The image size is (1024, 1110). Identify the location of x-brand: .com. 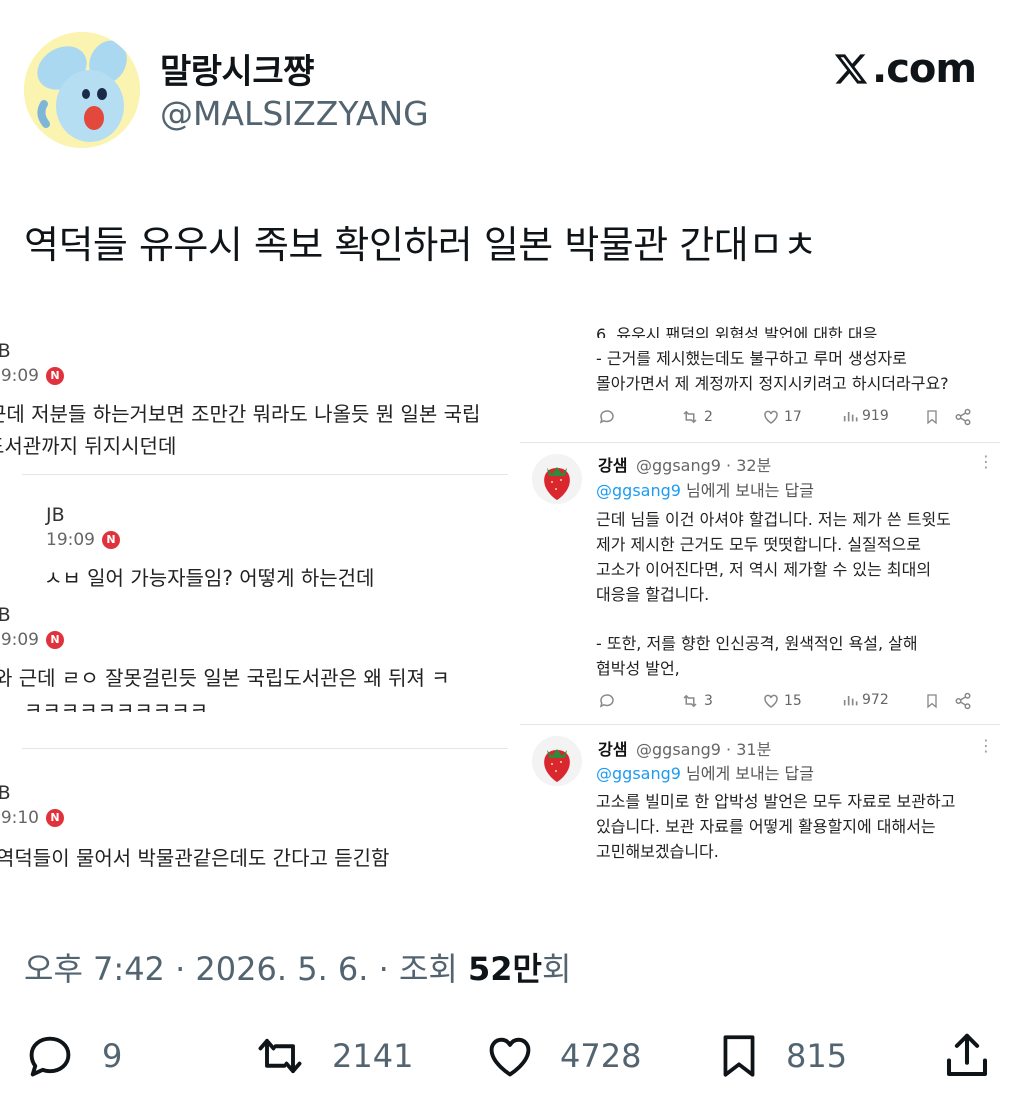
(904, 69).